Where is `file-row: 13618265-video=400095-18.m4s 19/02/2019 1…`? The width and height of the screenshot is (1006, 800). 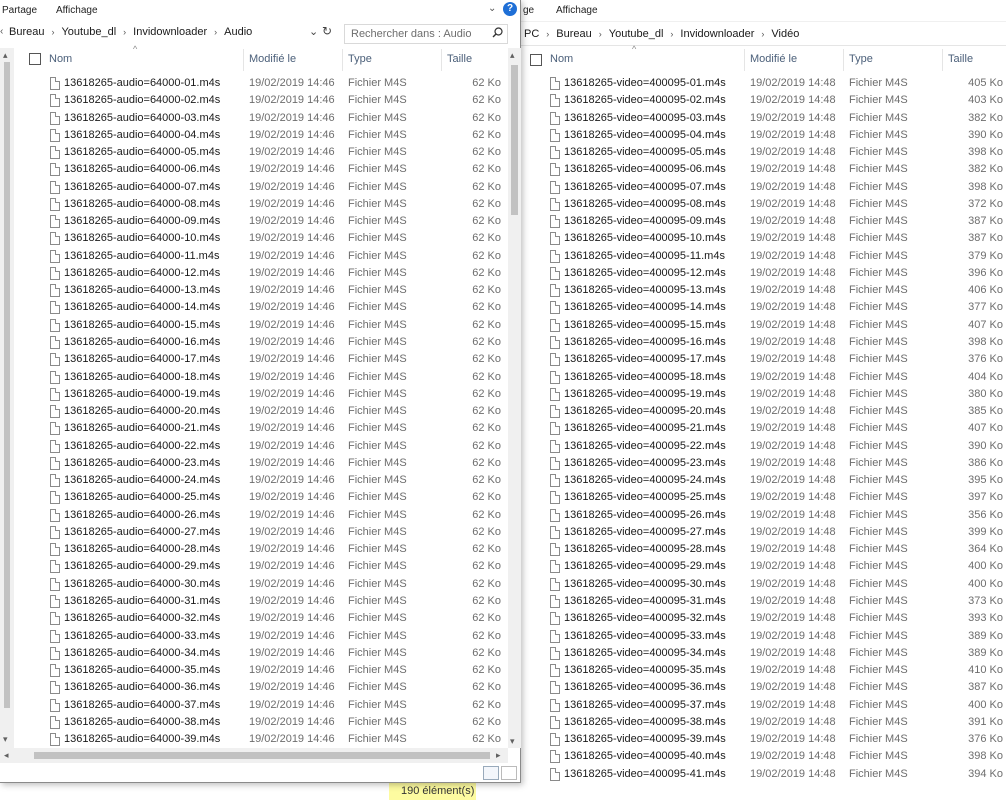
file-row: 13618265-video=400095-18.m4s 19/02/2019 1… is located at coordinates (763, 377).